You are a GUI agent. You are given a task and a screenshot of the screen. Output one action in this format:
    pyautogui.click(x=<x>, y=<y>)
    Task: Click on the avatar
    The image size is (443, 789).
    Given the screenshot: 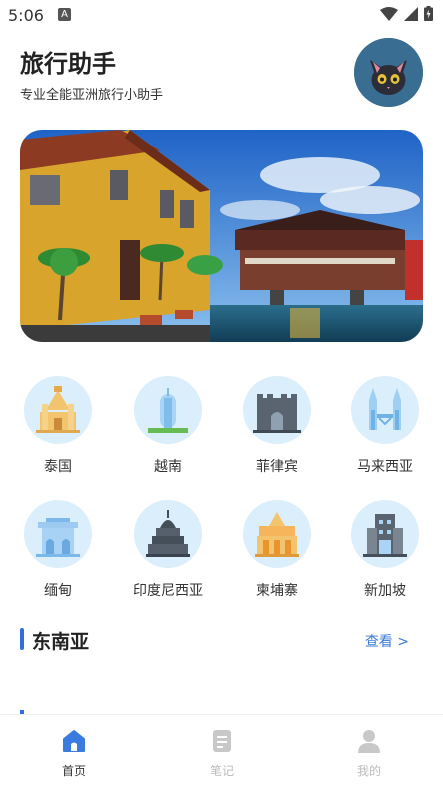 What is the action you would take?
    pyautogui.click(x=388, y=72)
    